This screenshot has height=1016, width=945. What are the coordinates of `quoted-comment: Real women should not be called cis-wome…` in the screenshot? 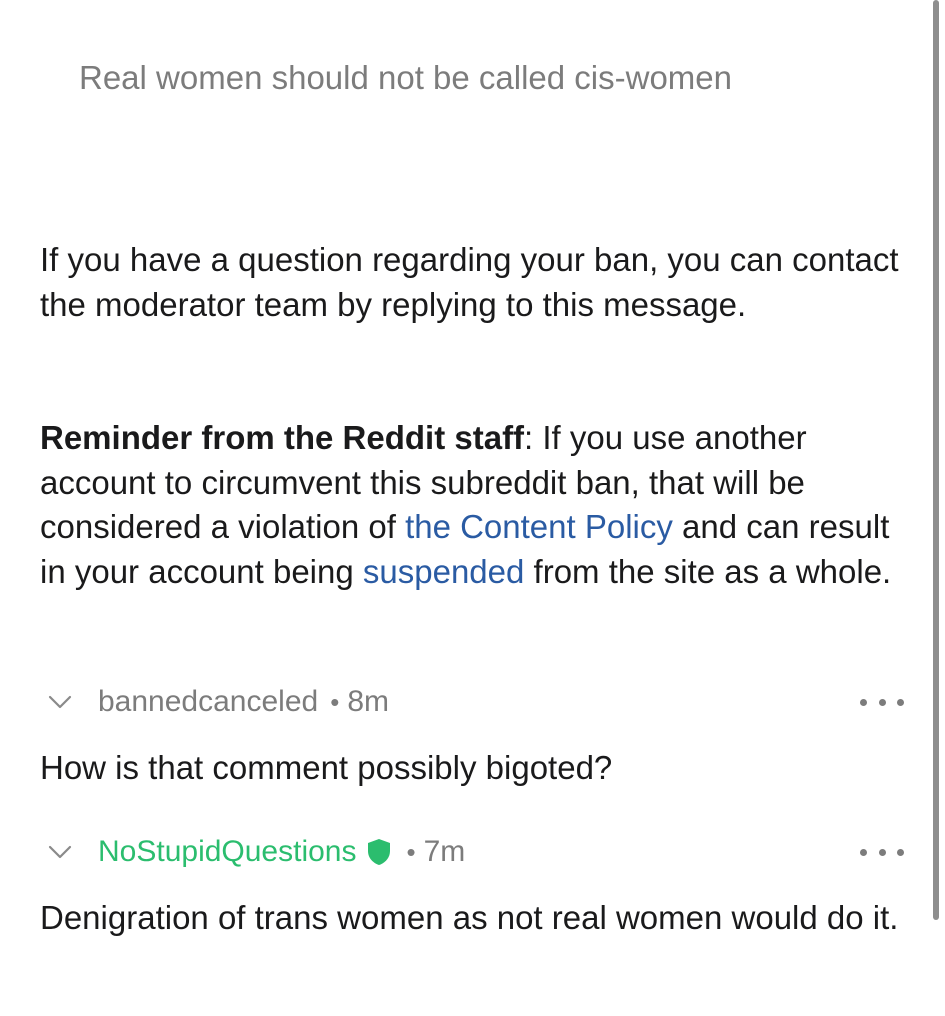 It's located at (406, 77).